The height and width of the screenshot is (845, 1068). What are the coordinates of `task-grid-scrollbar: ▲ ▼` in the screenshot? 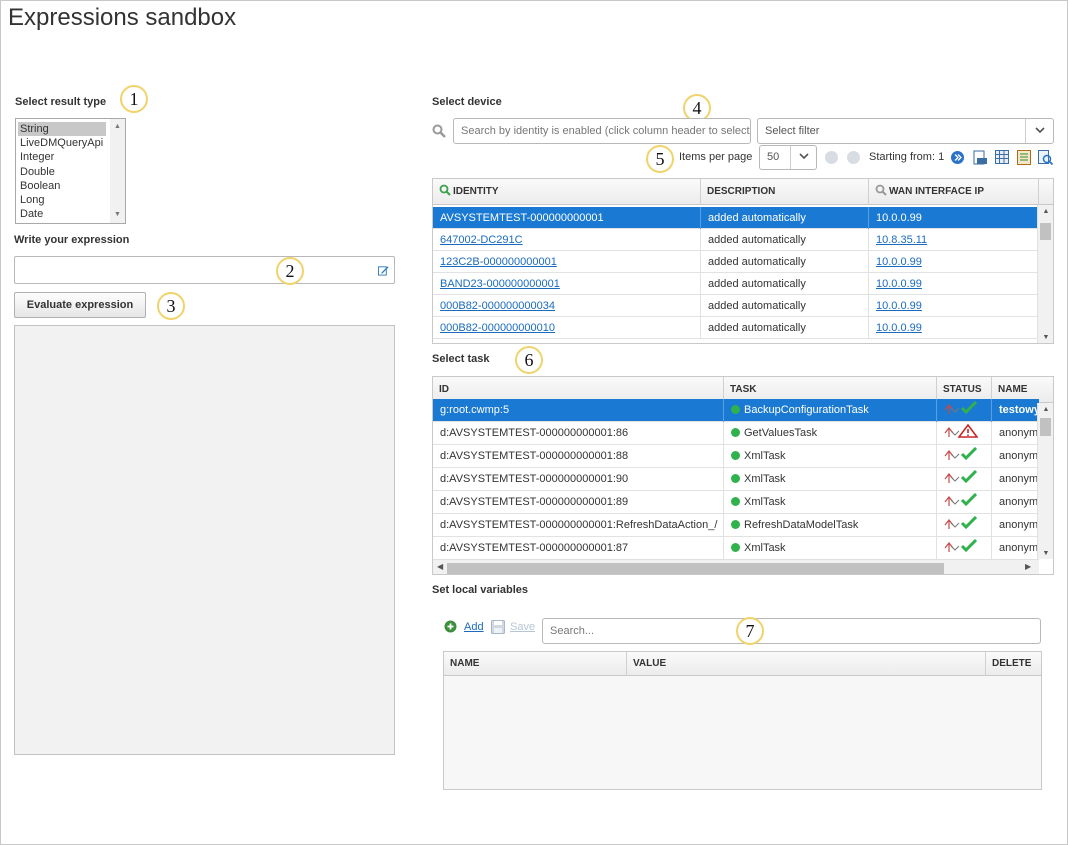 It's located at (1045, 481).